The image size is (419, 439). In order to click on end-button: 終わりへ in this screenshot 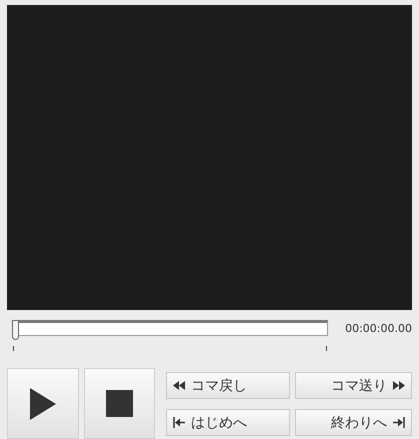, I will do `click(353, 422)`.